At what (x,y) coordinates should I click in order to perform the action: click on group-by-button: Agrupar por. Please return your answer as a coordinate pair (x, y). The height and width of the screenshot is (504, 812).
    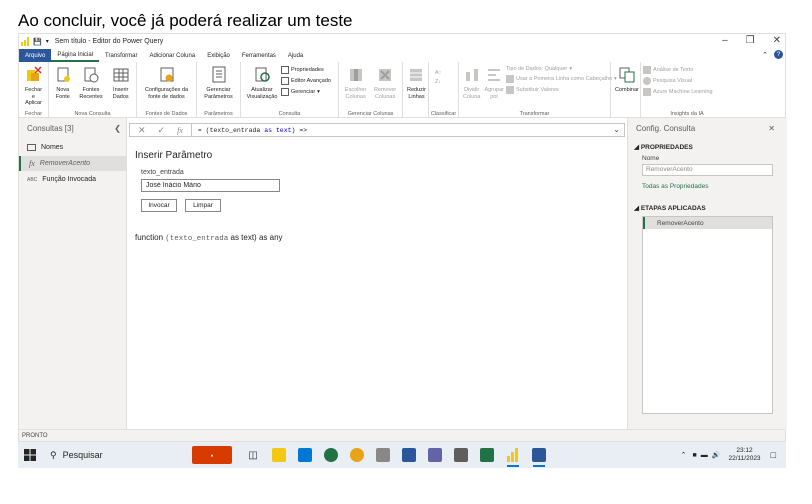
    Looking at the image, I should click on (494, 91).